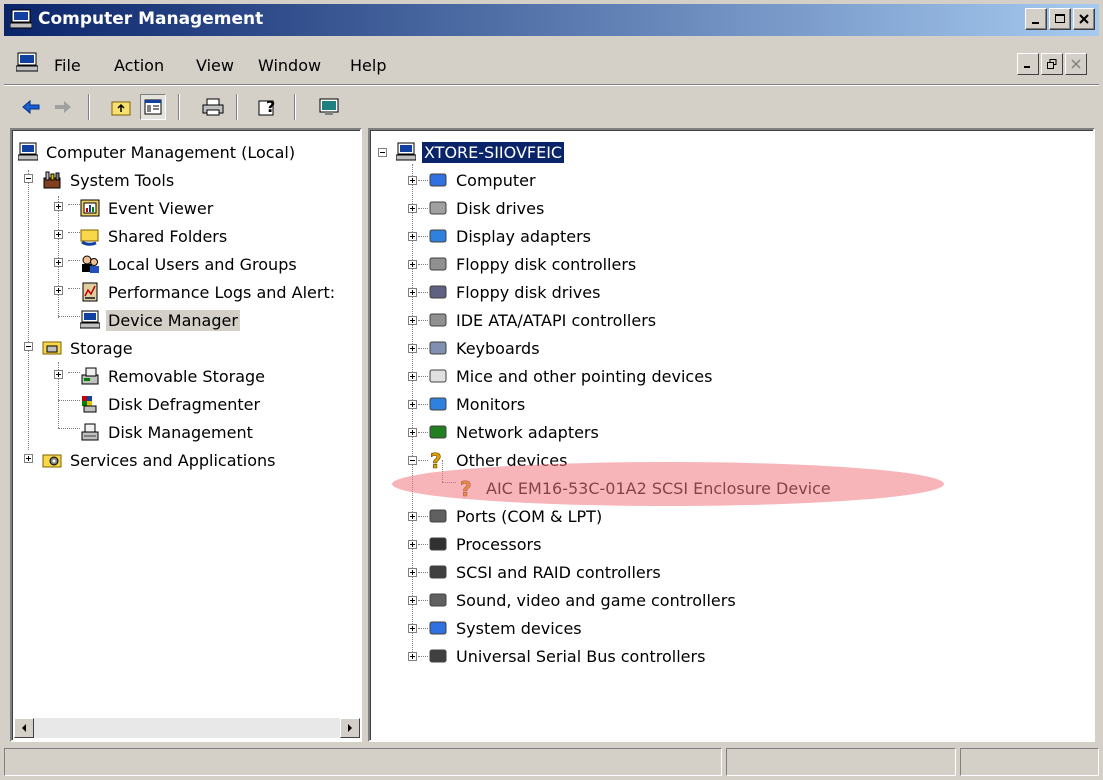 The image size is (1103, 780). Describe the element at coordinates (477, 404) in the screenshot. I see `device-category-item: Monitors` at that location.